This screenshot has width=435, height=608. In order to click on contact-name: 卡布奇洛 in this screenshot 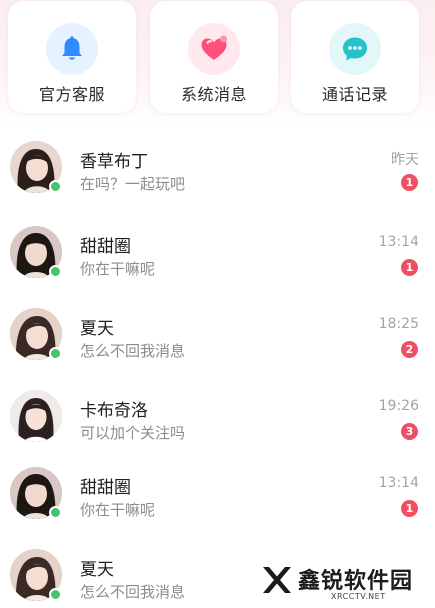, I will do `click(114, 411)`.